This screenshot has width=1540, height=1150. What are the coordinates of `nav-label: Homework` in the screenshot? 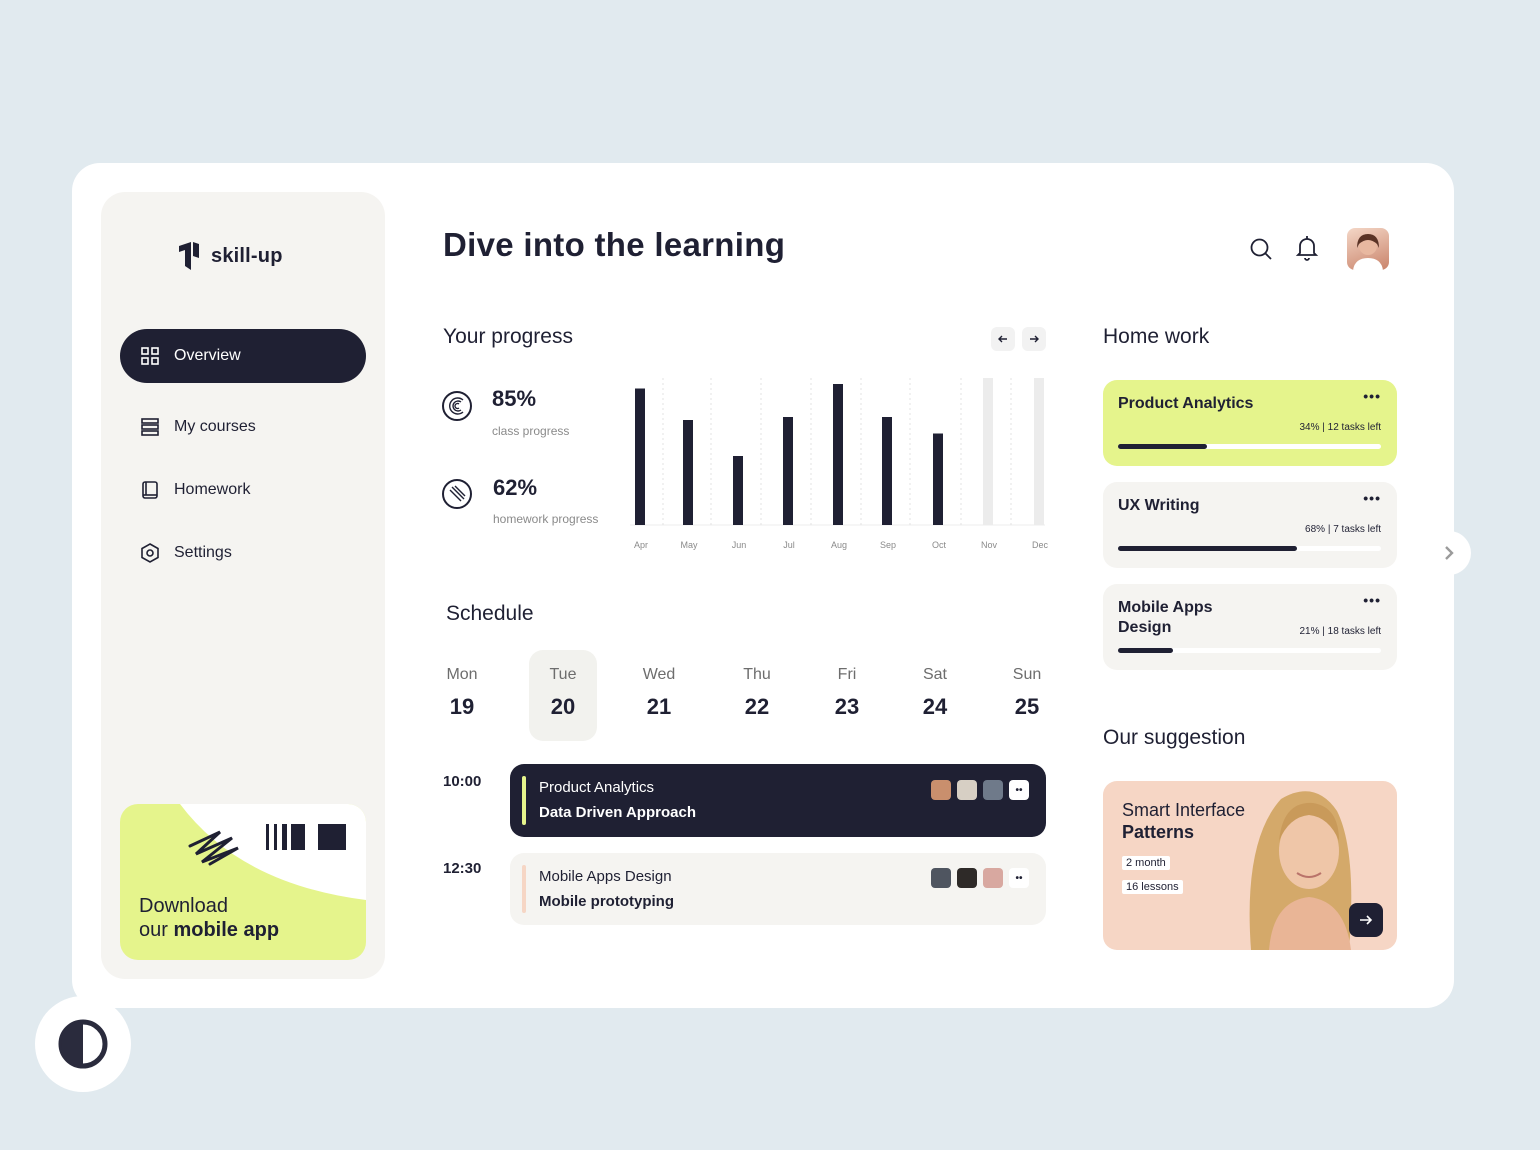 It's located at (212, 489).